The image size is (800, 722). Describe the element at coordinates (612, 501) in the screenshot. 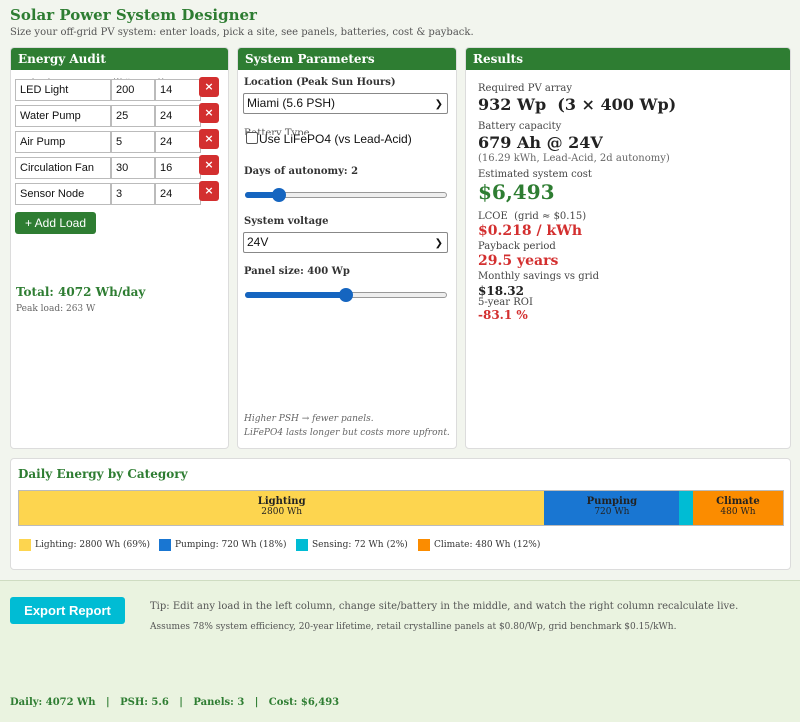

I see `segment-name: Pumping` at that location.